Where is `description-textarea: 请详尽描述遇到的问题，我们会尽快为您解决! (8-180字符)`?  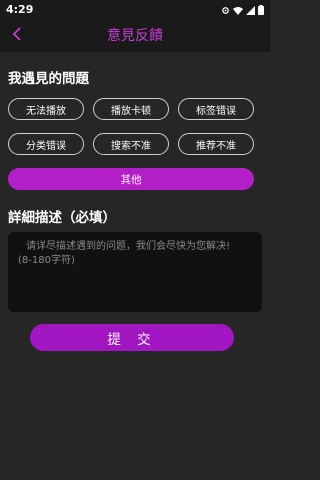
description-textarea: 请详尽描述遇到的问题，我们会尽快为您解决! (8-180字符) is located at coordinates (135, 272).